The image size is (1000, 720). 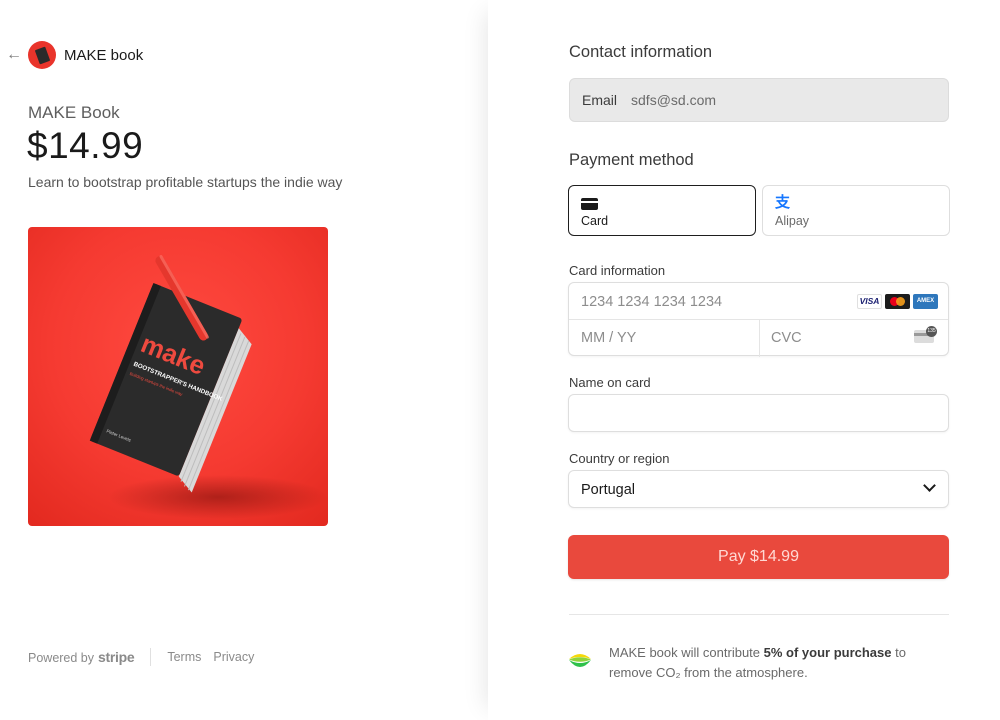 I want to click on email-value: sdfs@sd.com, so click(x=674, y=100).